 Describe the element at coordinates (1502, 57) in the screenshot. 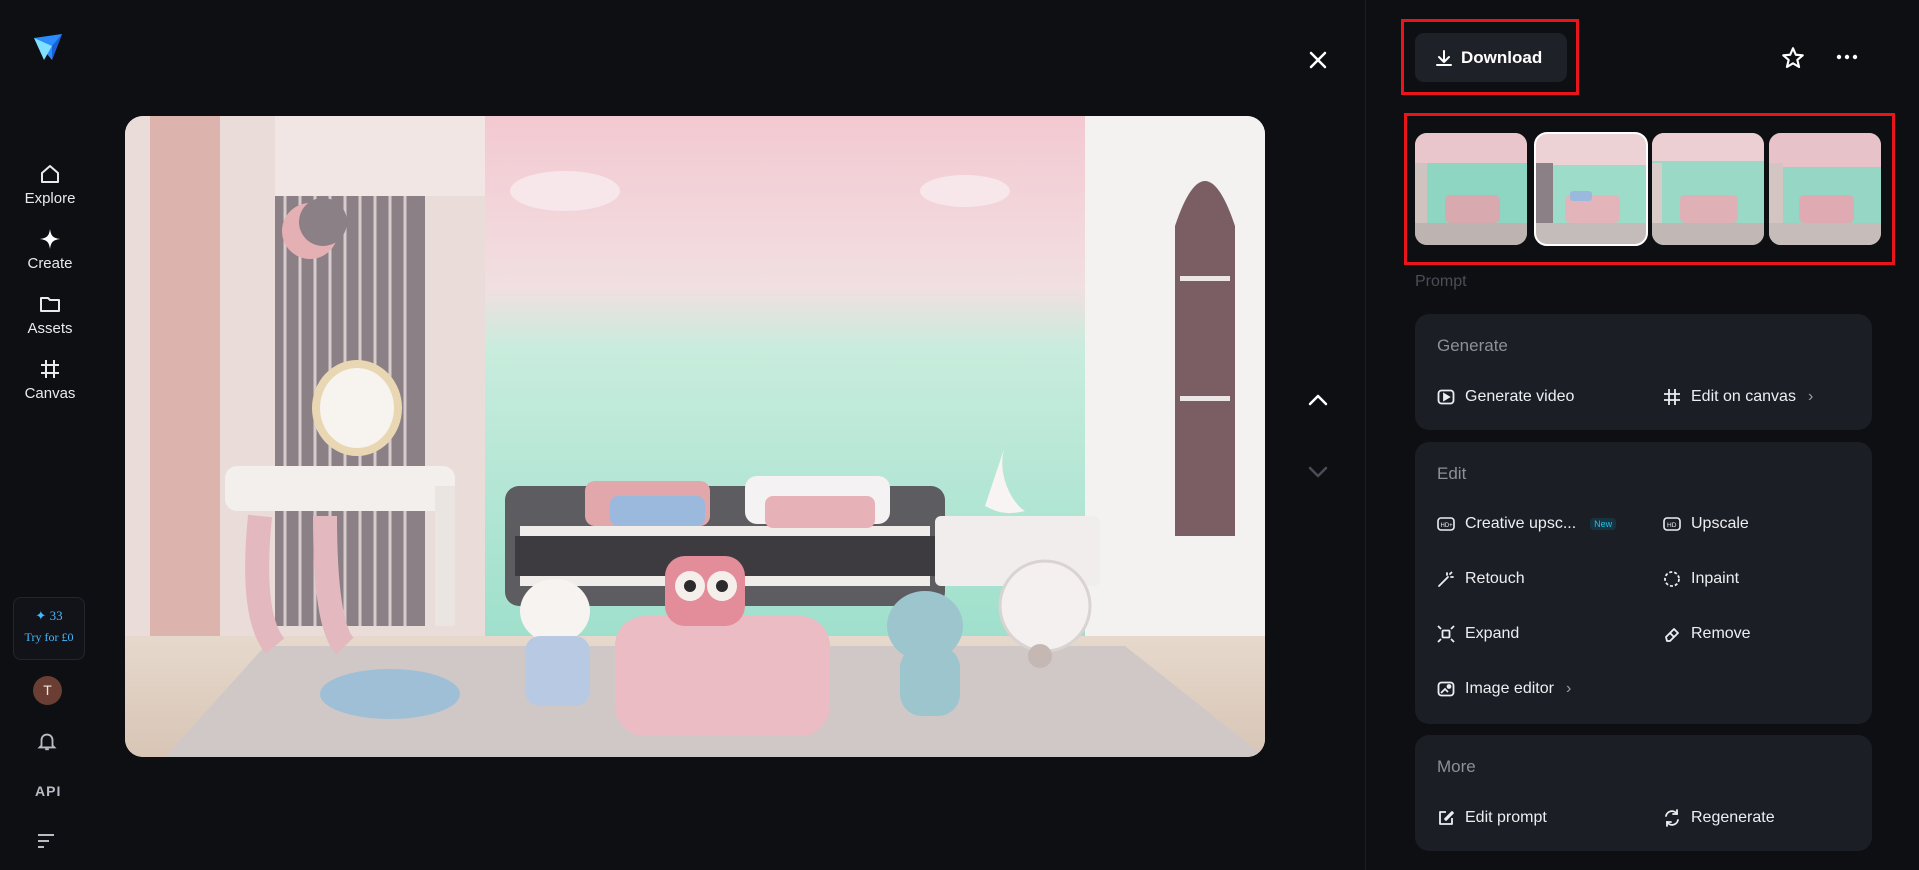

I see `download-label: Download` at that location.